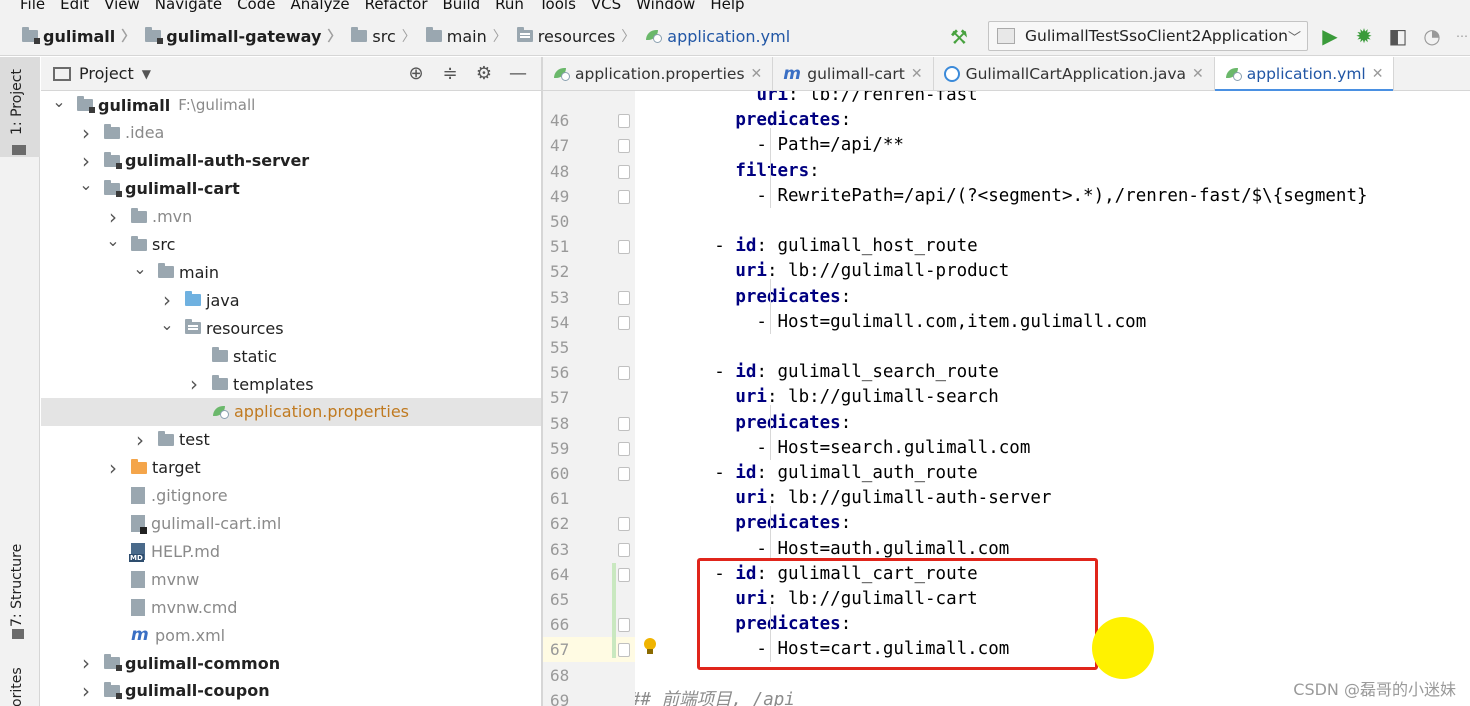 The height and width of the screenshot is (706, 1470). What do you see at coordinates (658, 74) in the screenshot?
I see `editor-tab: application.properties ✕` at bounding box center [658, 74].